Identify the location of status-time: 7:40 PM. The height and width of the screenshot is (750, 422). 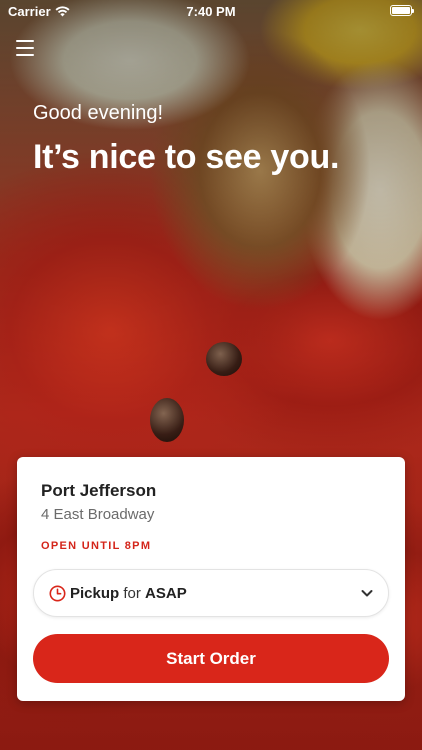
(211, 11).